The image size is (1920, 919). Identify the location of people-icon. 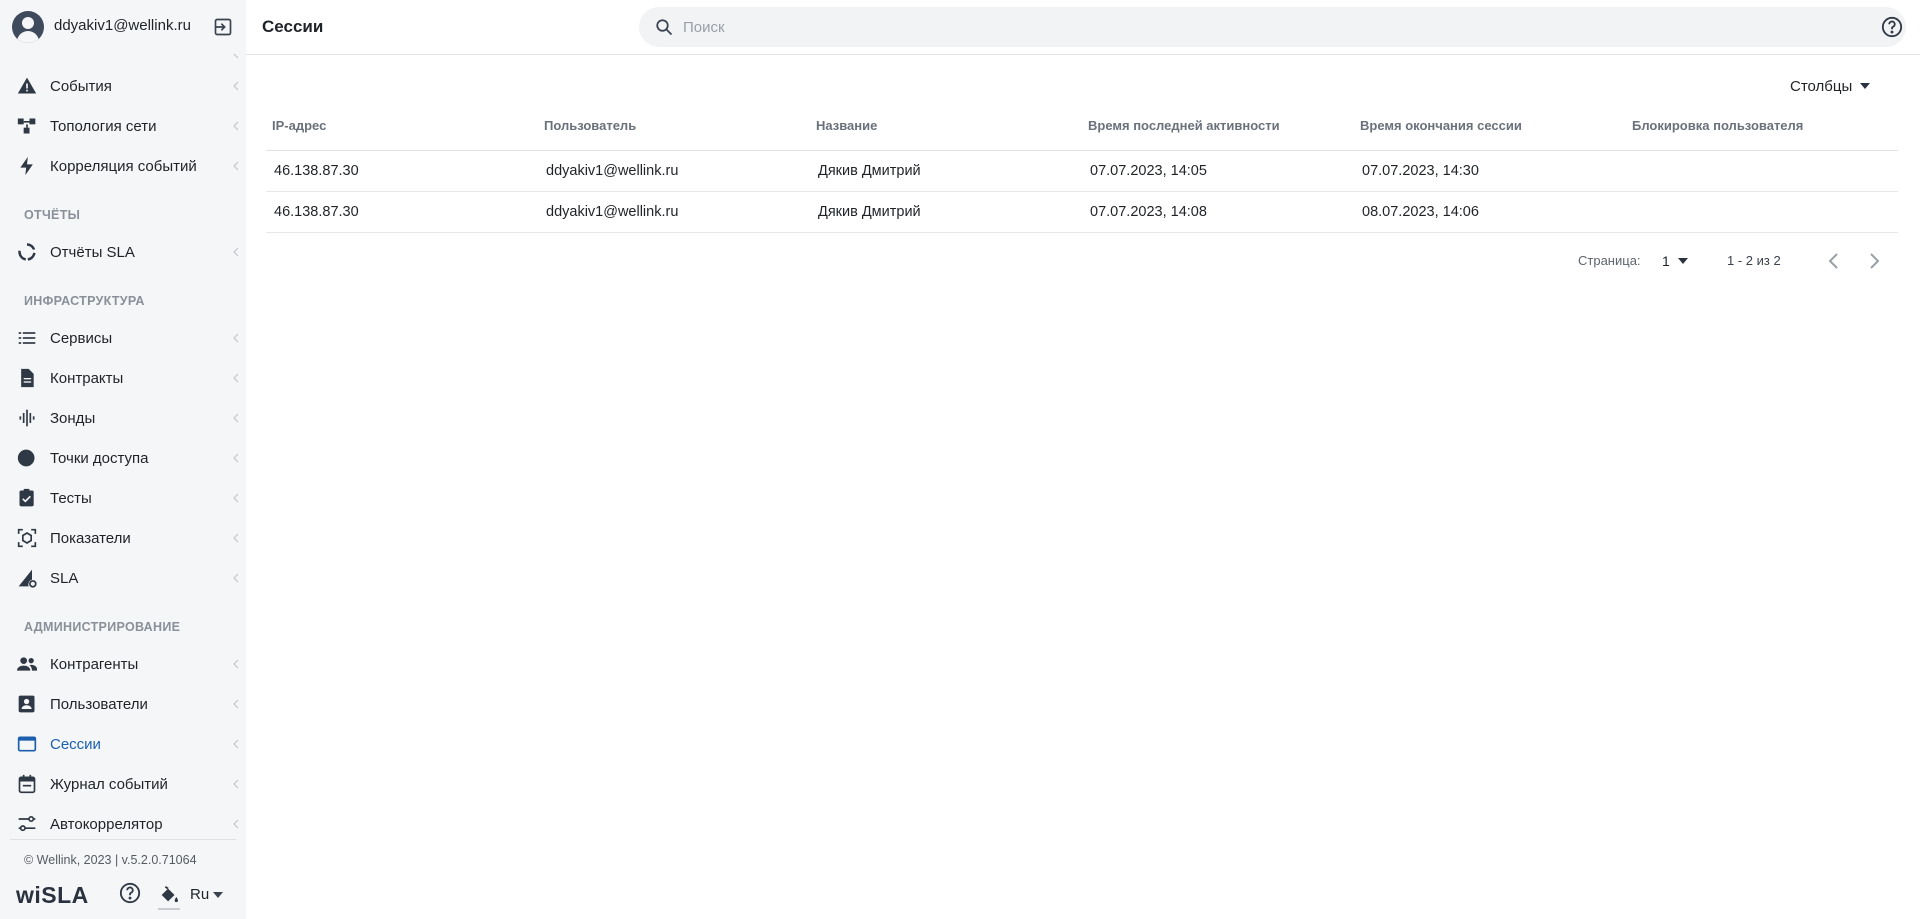
(27, 664).